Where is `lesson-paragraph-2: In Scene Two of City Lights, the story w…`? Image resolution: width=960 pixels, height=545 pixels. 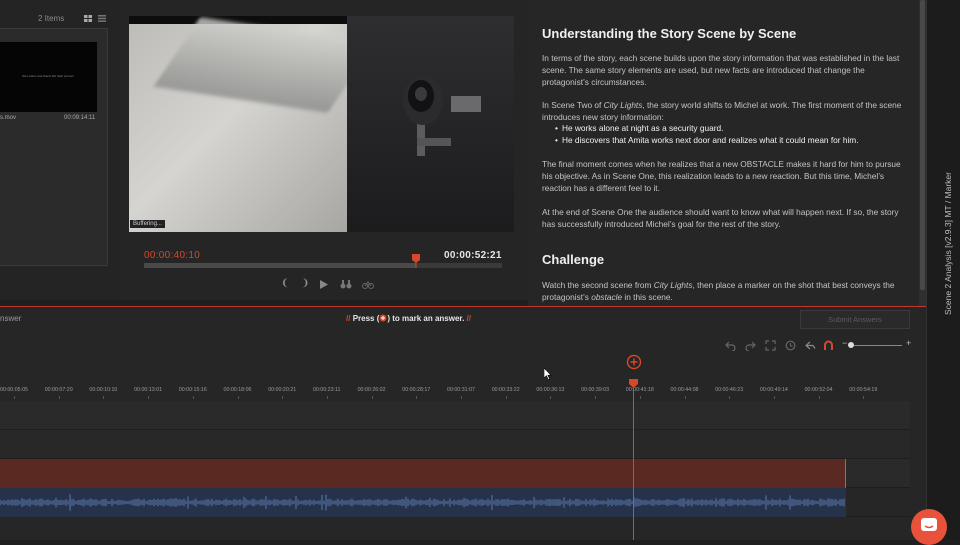 lesson-paragraph-2: In Scene Two of City Lights, the story w… is located at coordinates (722, 111).